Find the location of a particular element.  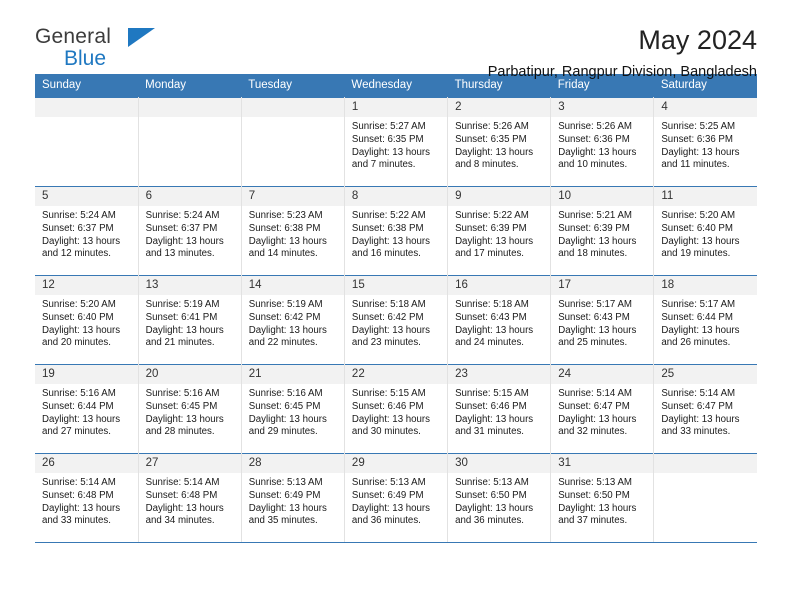

daylight-text: Daylight: 13 hours and 21 minutes. is located at coordinates (184, 336).